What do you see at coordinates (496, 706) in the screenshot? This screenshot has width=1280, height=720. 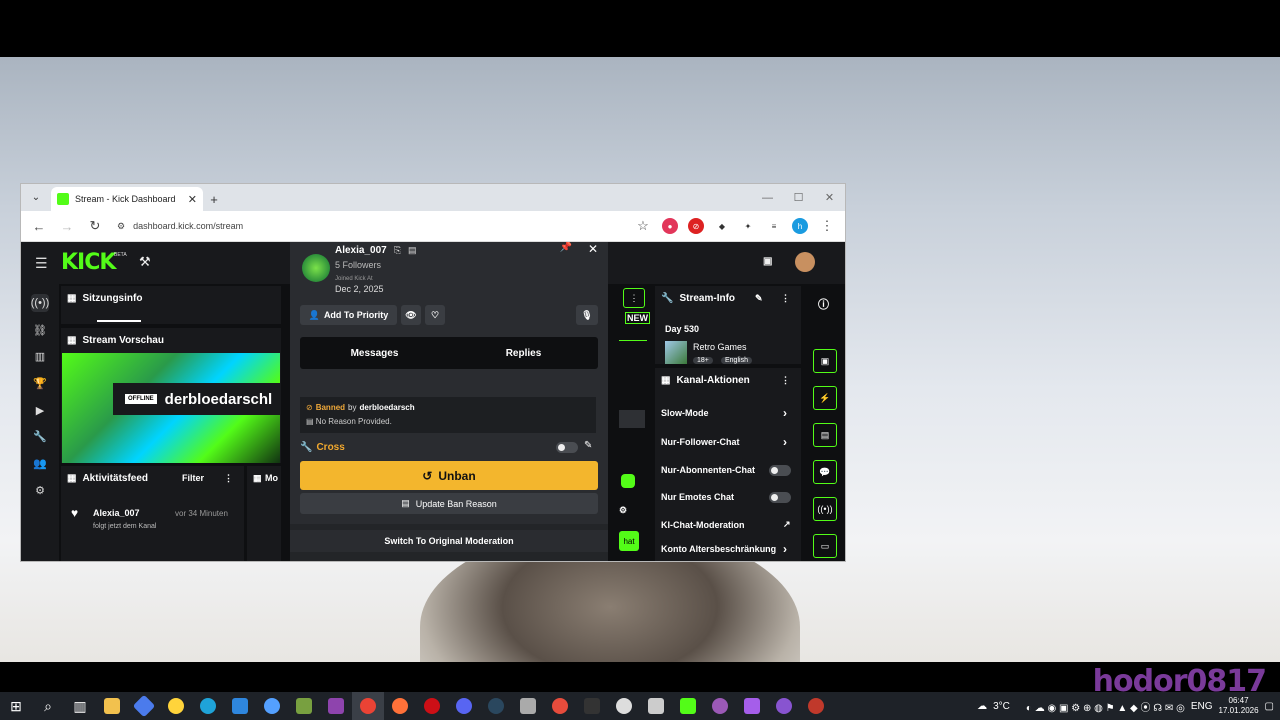 I see `steam-icon` at bounding box center [496, 706].